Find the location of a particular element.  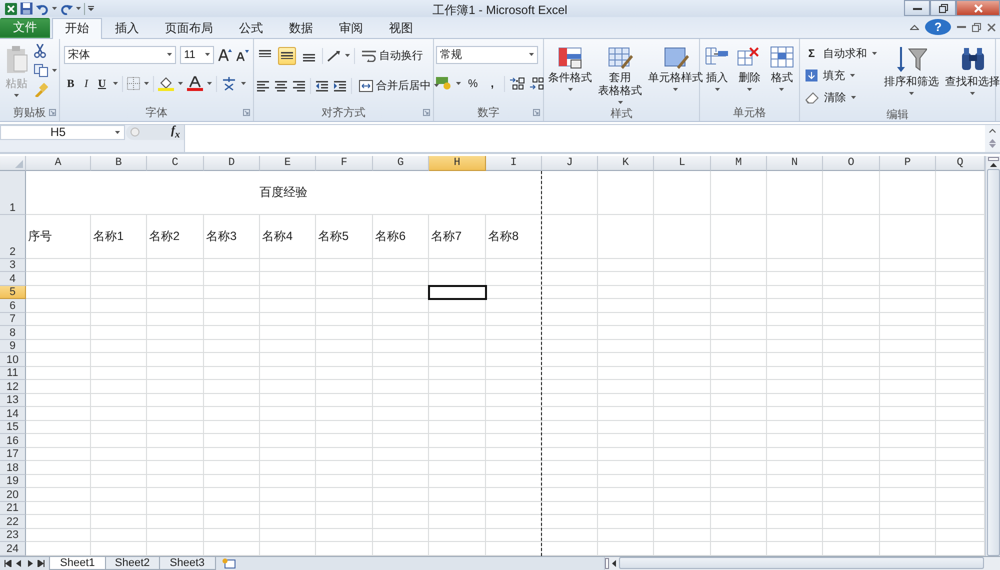

fill-button: 填充 is located at coordinates (841, 76).